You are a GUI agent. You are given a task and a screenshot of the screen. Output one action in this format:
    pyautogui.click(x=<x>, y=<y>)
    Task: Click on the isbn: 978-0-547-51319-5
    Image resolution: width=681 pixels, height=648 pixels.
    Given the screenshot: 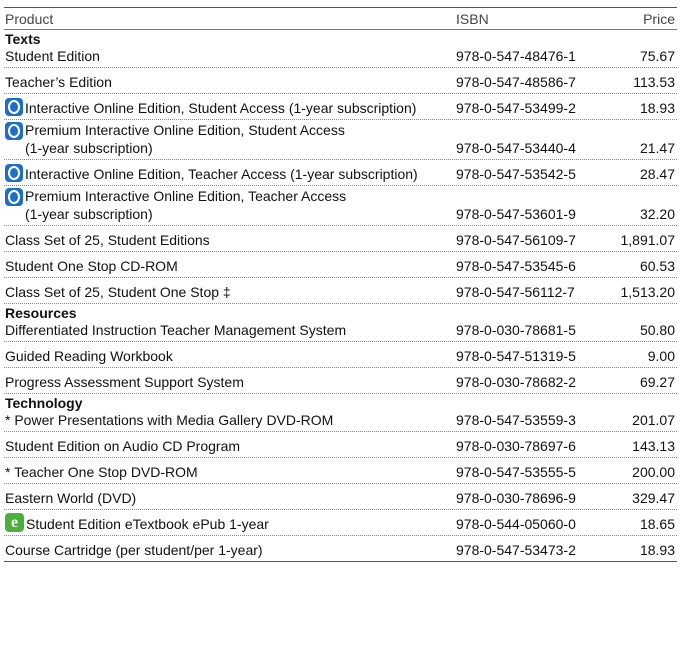 What is the action you would take?
    pyautogui.click(x=516, y=356)
    